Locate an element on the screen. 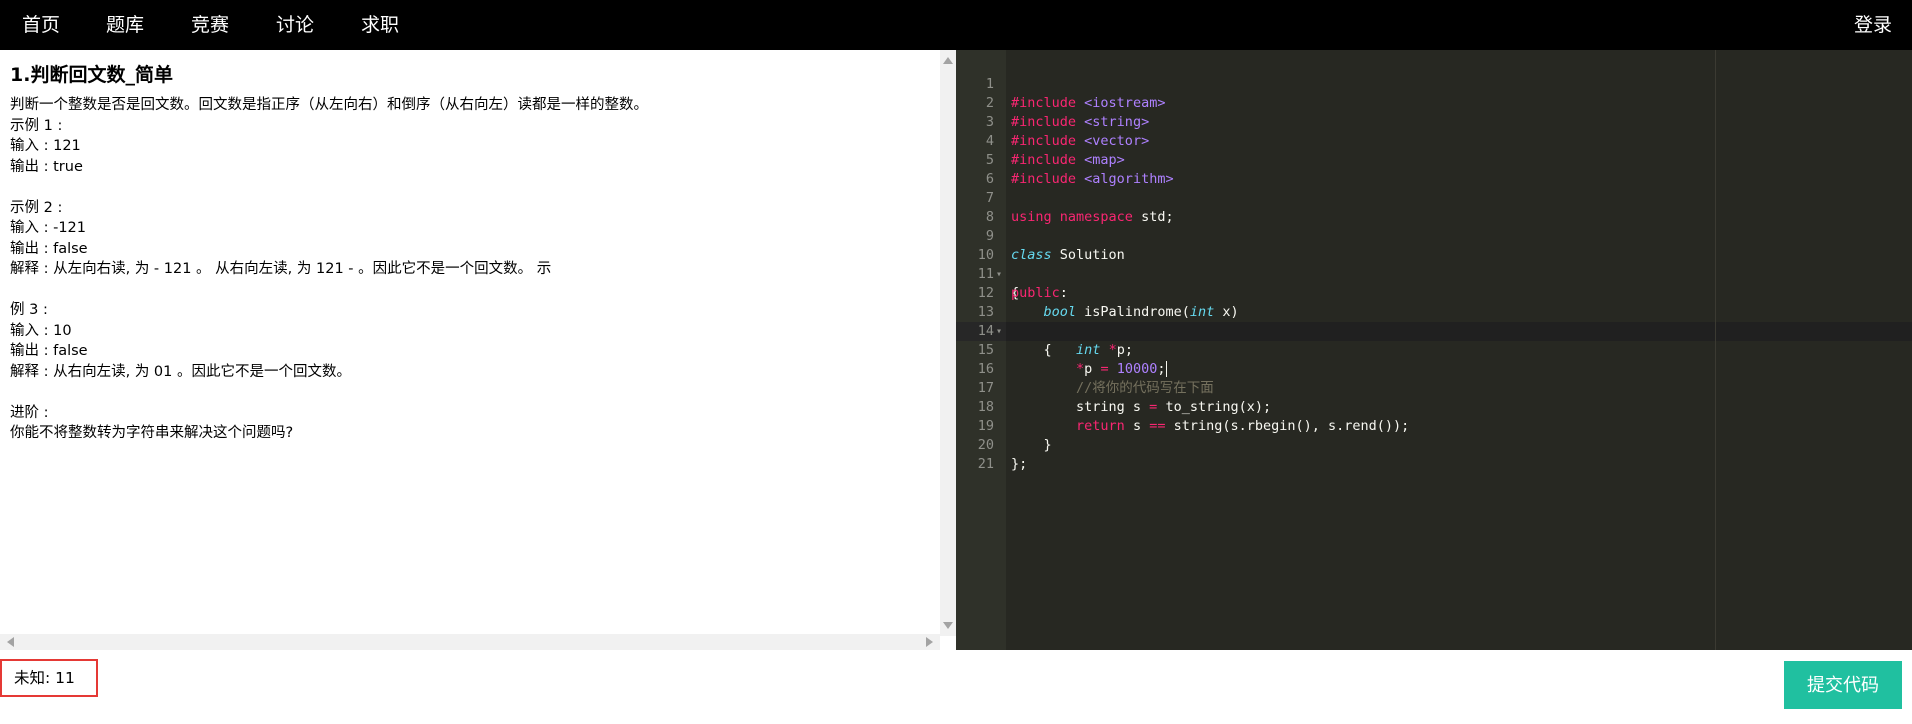 Image resolution: width=1912 pixels, height=724 pixels. code-line: 11 public: is located at coordinates (1434, 273).